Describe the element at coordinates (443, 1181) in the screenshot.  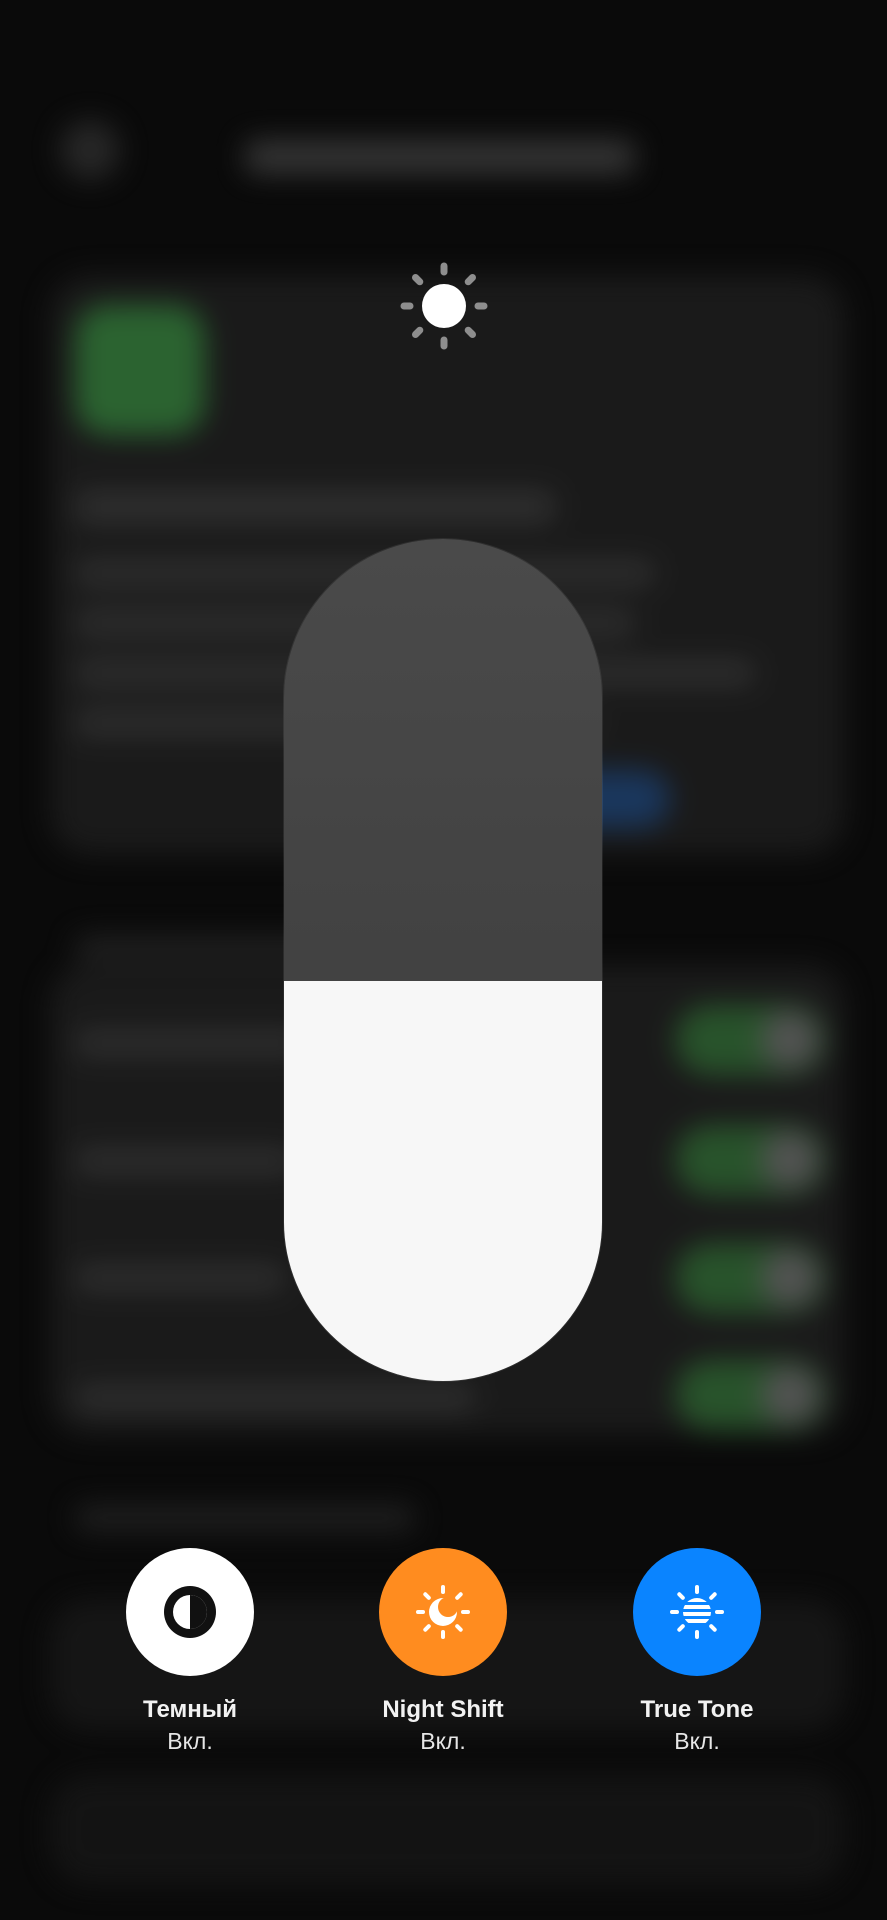
I see `brightness-slider-fill` at that location.